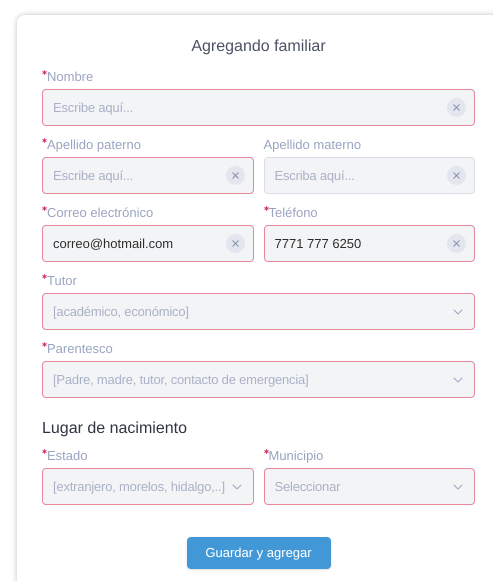 The height and width of the screenshot is (581, 493). I want to click on select-field: [académico, económico], so click(258, 311).